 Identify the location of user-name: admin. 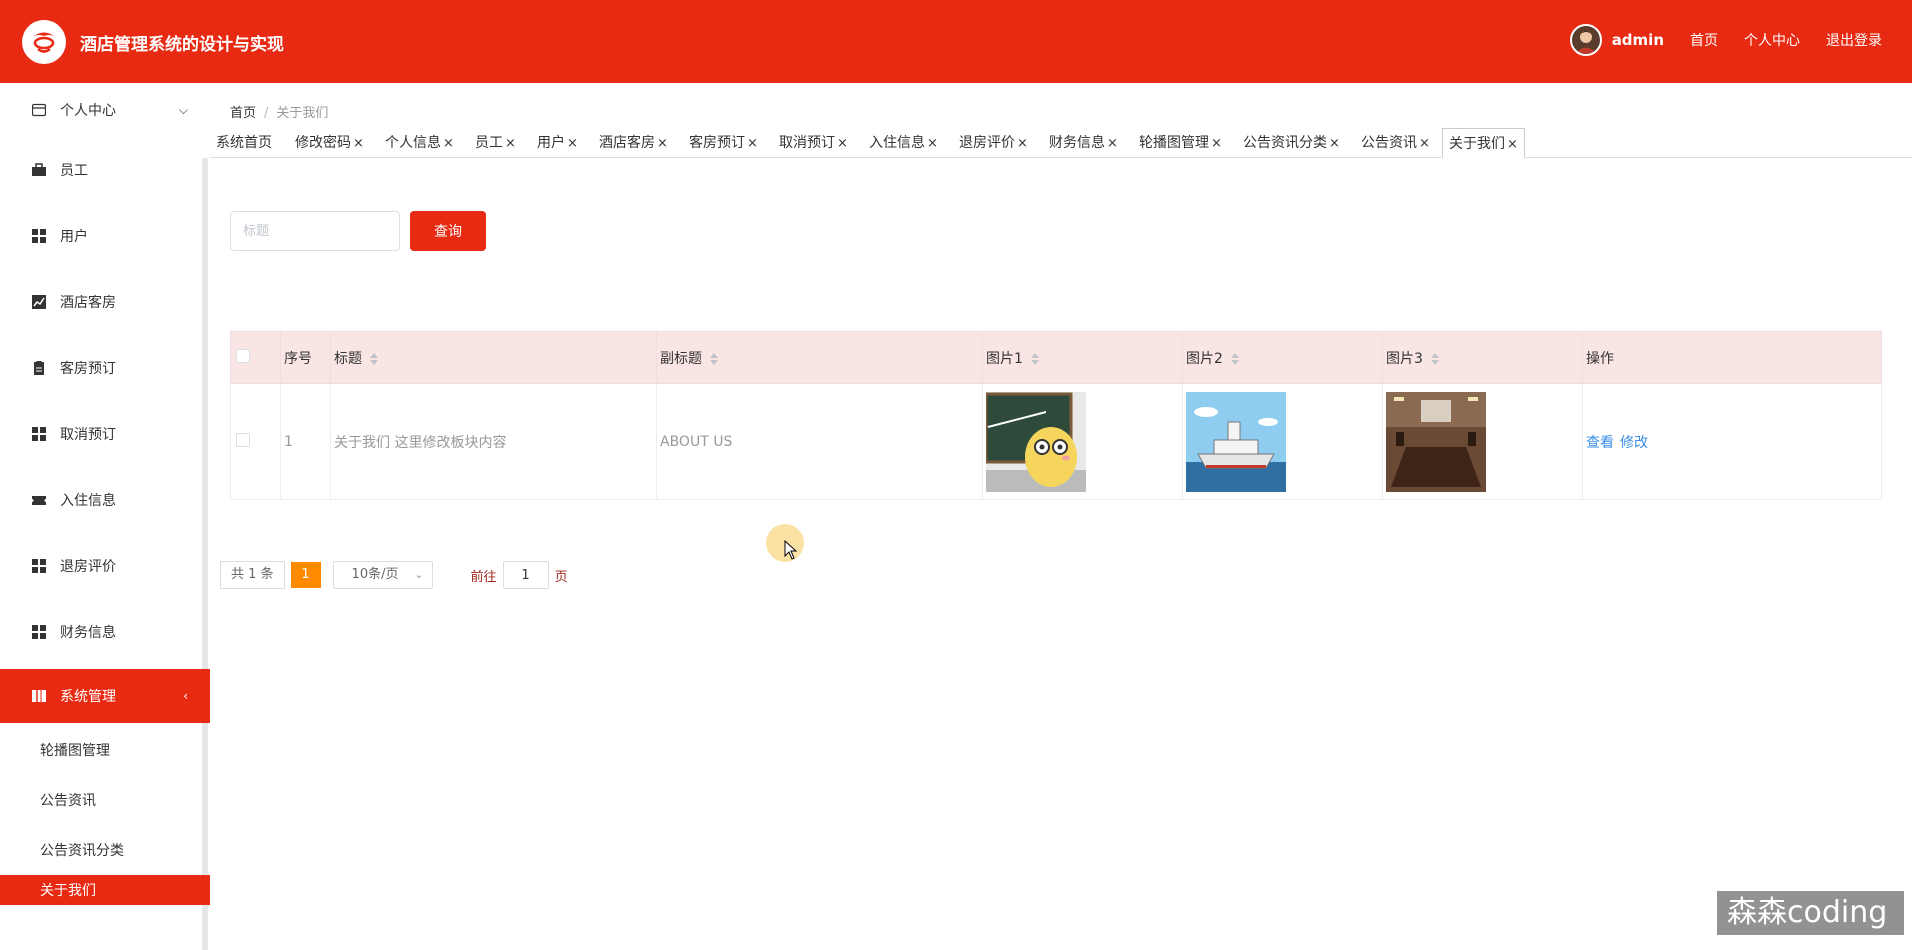
(1637, 40).